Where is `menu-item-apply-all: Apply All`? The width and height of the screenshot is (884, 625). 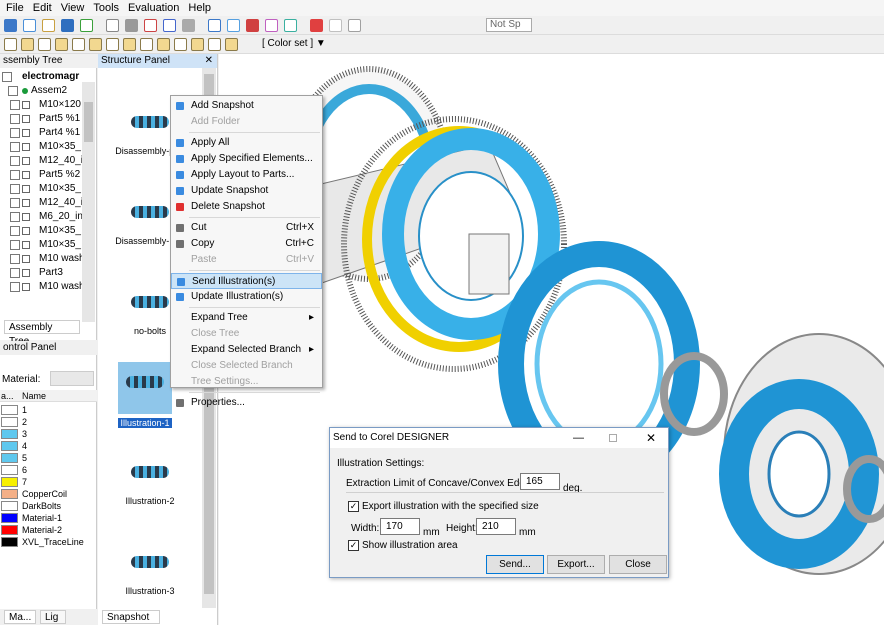 menu-item-apply-all: Apply All is located at coordinates (246, 143).